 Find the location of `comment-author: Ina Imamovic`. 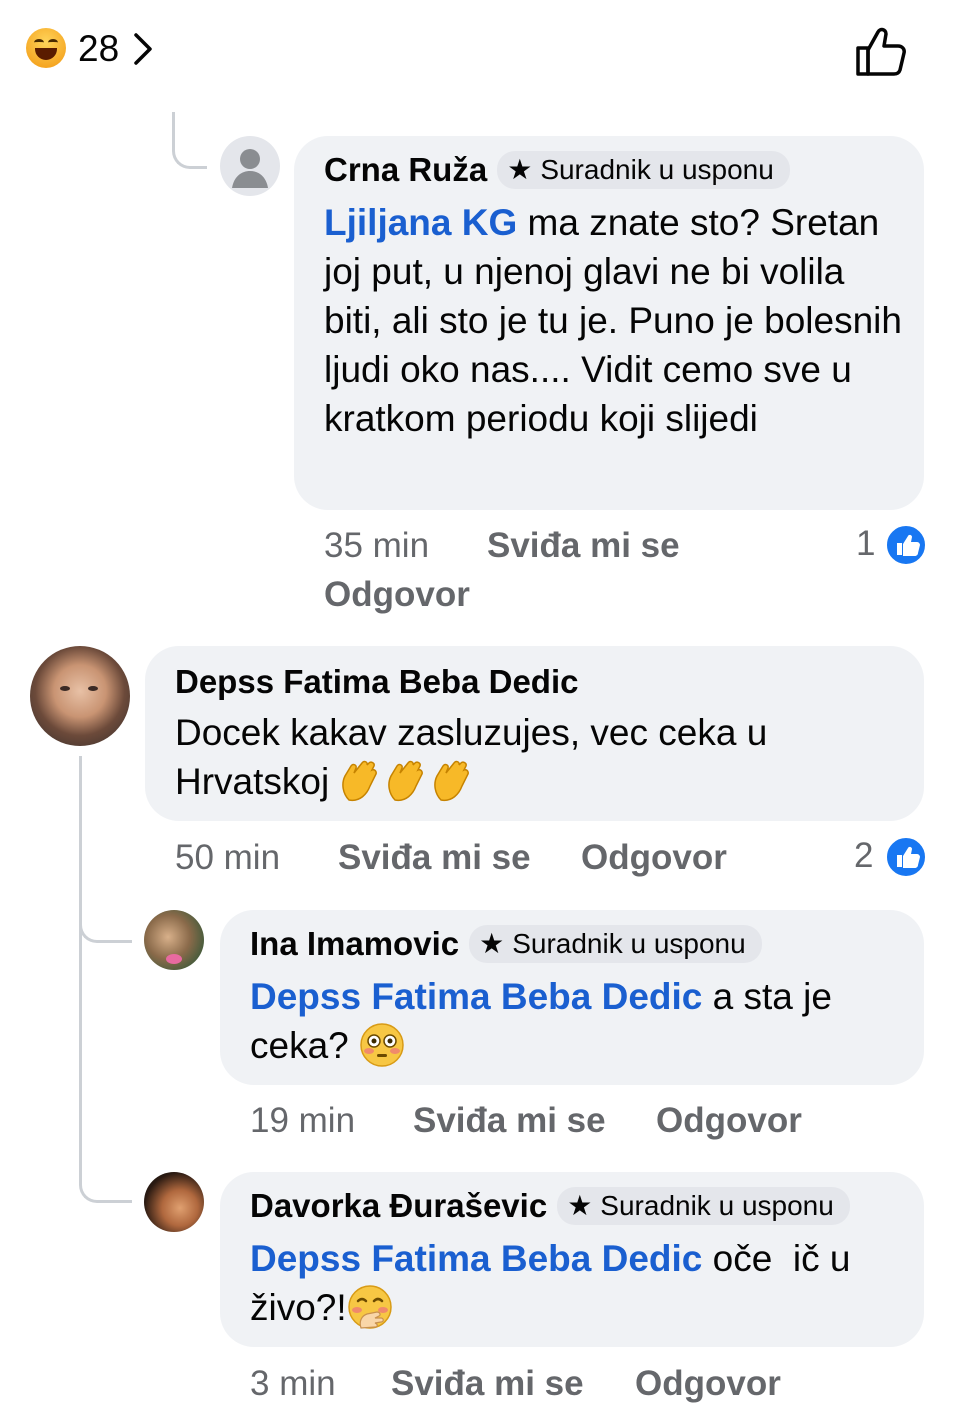

comment-author: Ina Imamovic is located at coordinates (354, 944).